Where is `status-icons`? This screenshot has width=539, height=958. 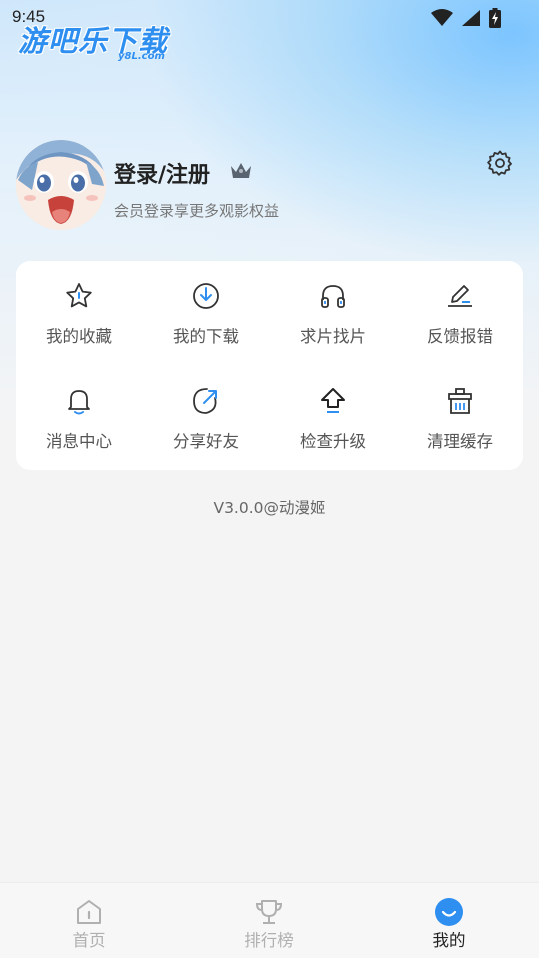
status-icons is located at coordinates (466, 18).